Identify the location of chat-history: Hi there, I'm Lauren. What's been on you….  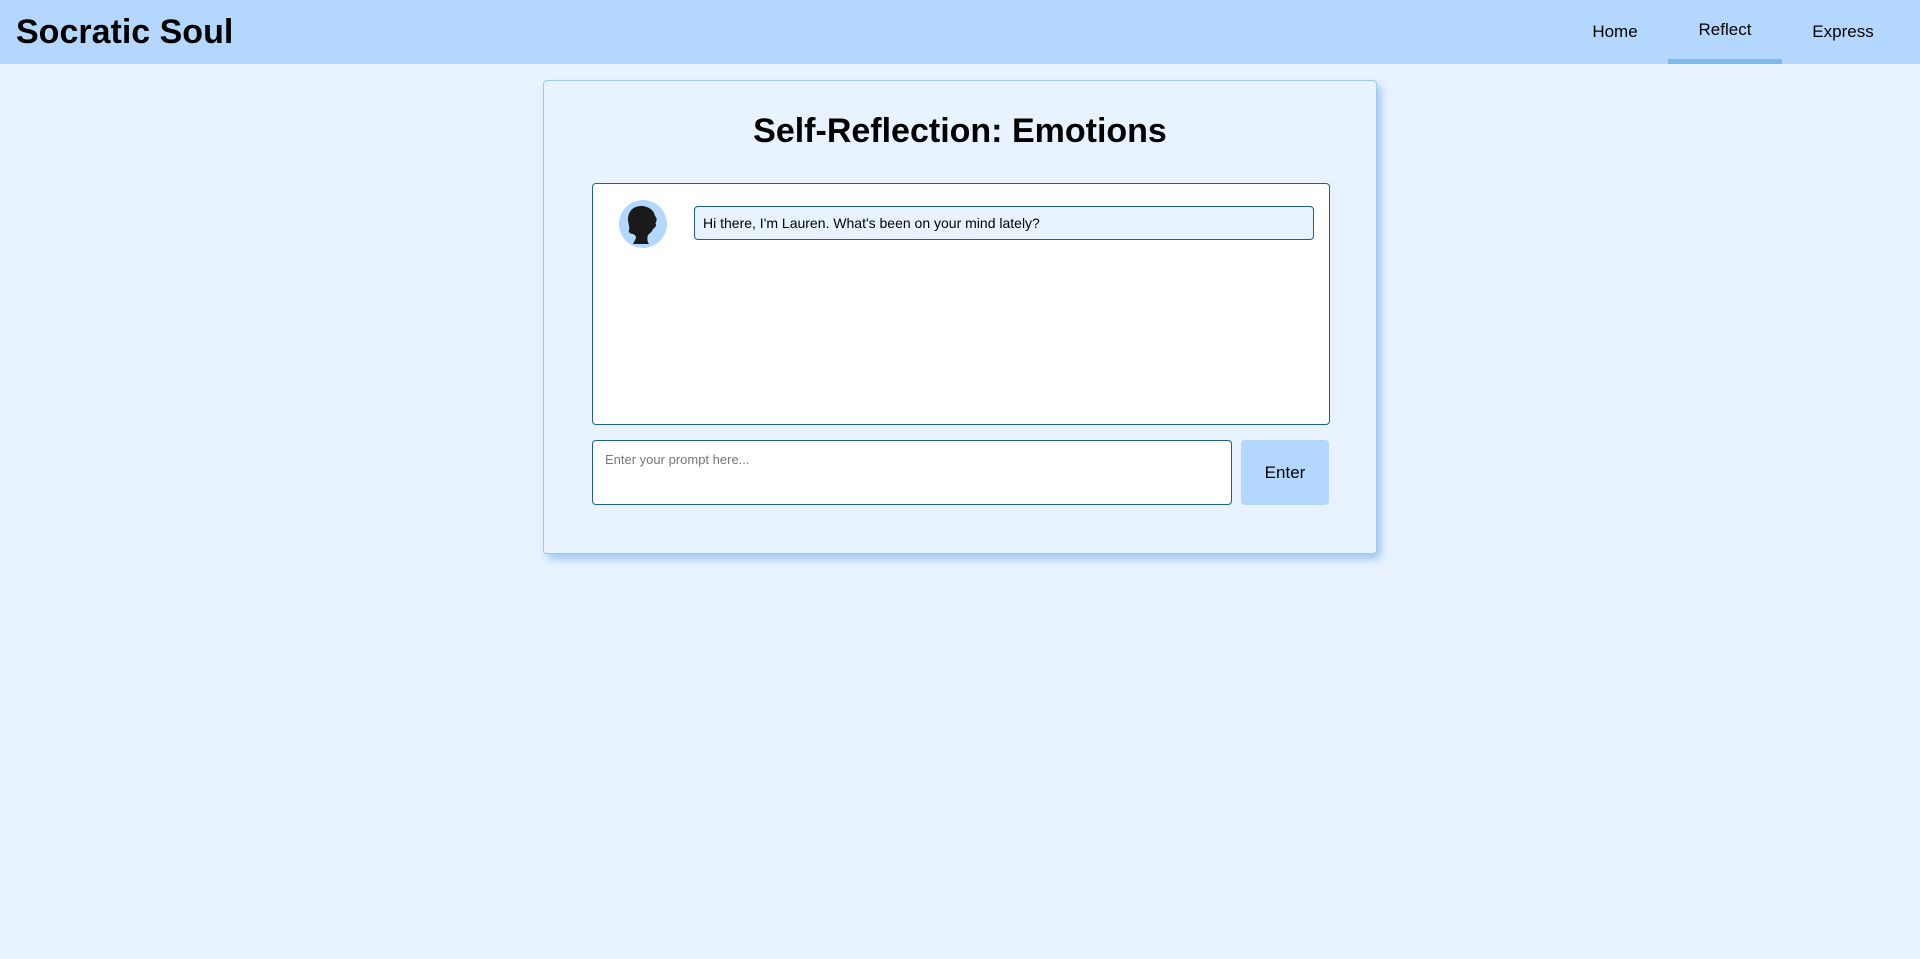
(961, 304).